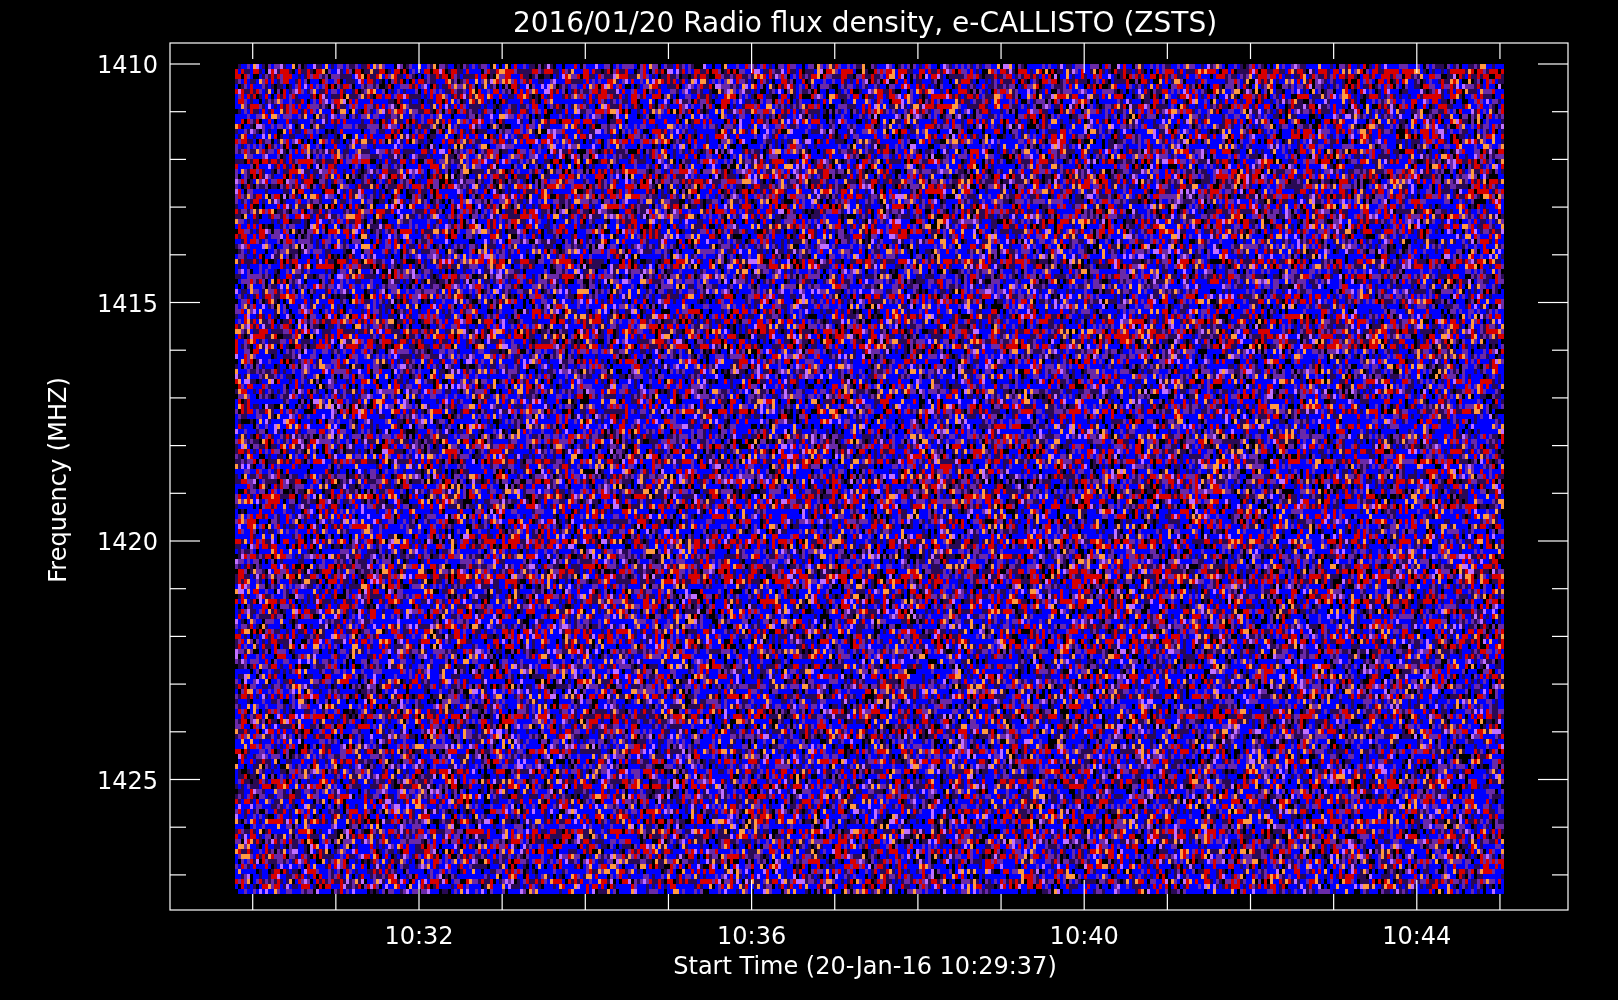 This screenshot has height=1000, width=1618. I want to click on y-tick-label: 1410, so click(127, 65).